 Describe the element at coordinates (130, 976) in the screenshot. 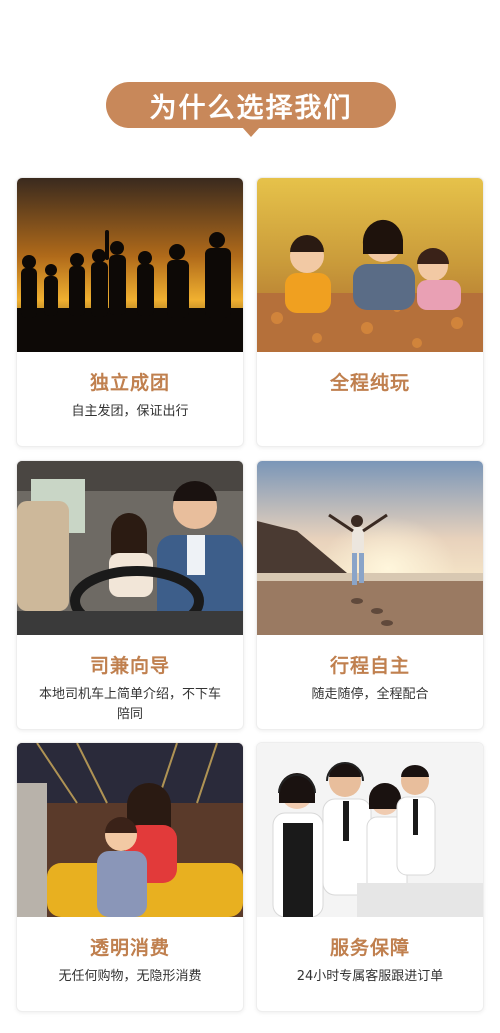

I see `feature-description: 无任何购物，无隐形消费` at that location.